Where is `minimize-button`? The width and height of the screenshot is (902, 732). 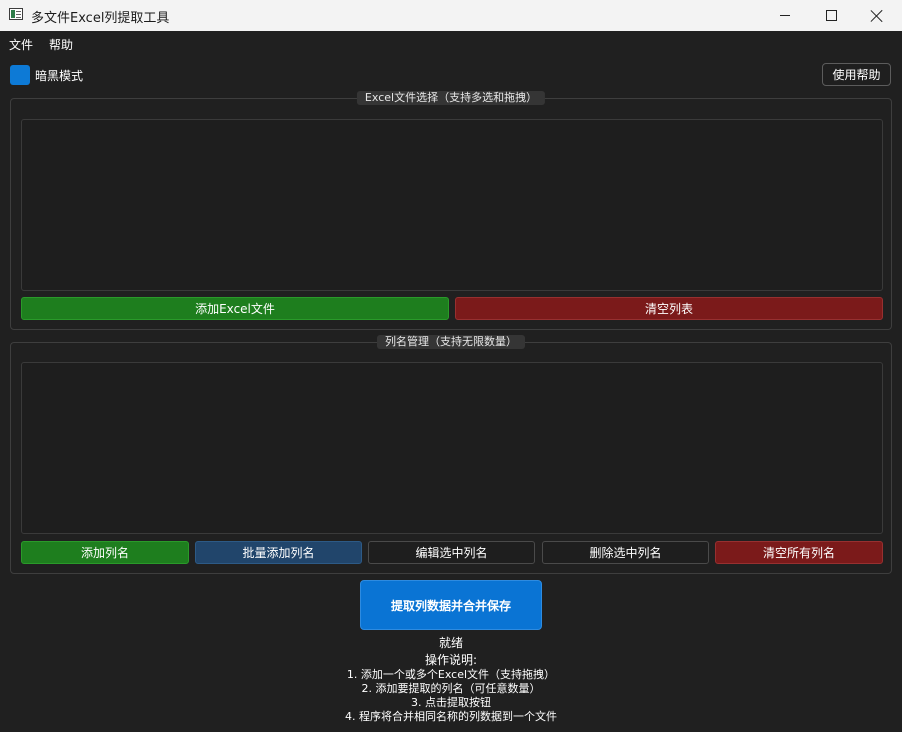 minimize-button is located at coordinates (785, 15).